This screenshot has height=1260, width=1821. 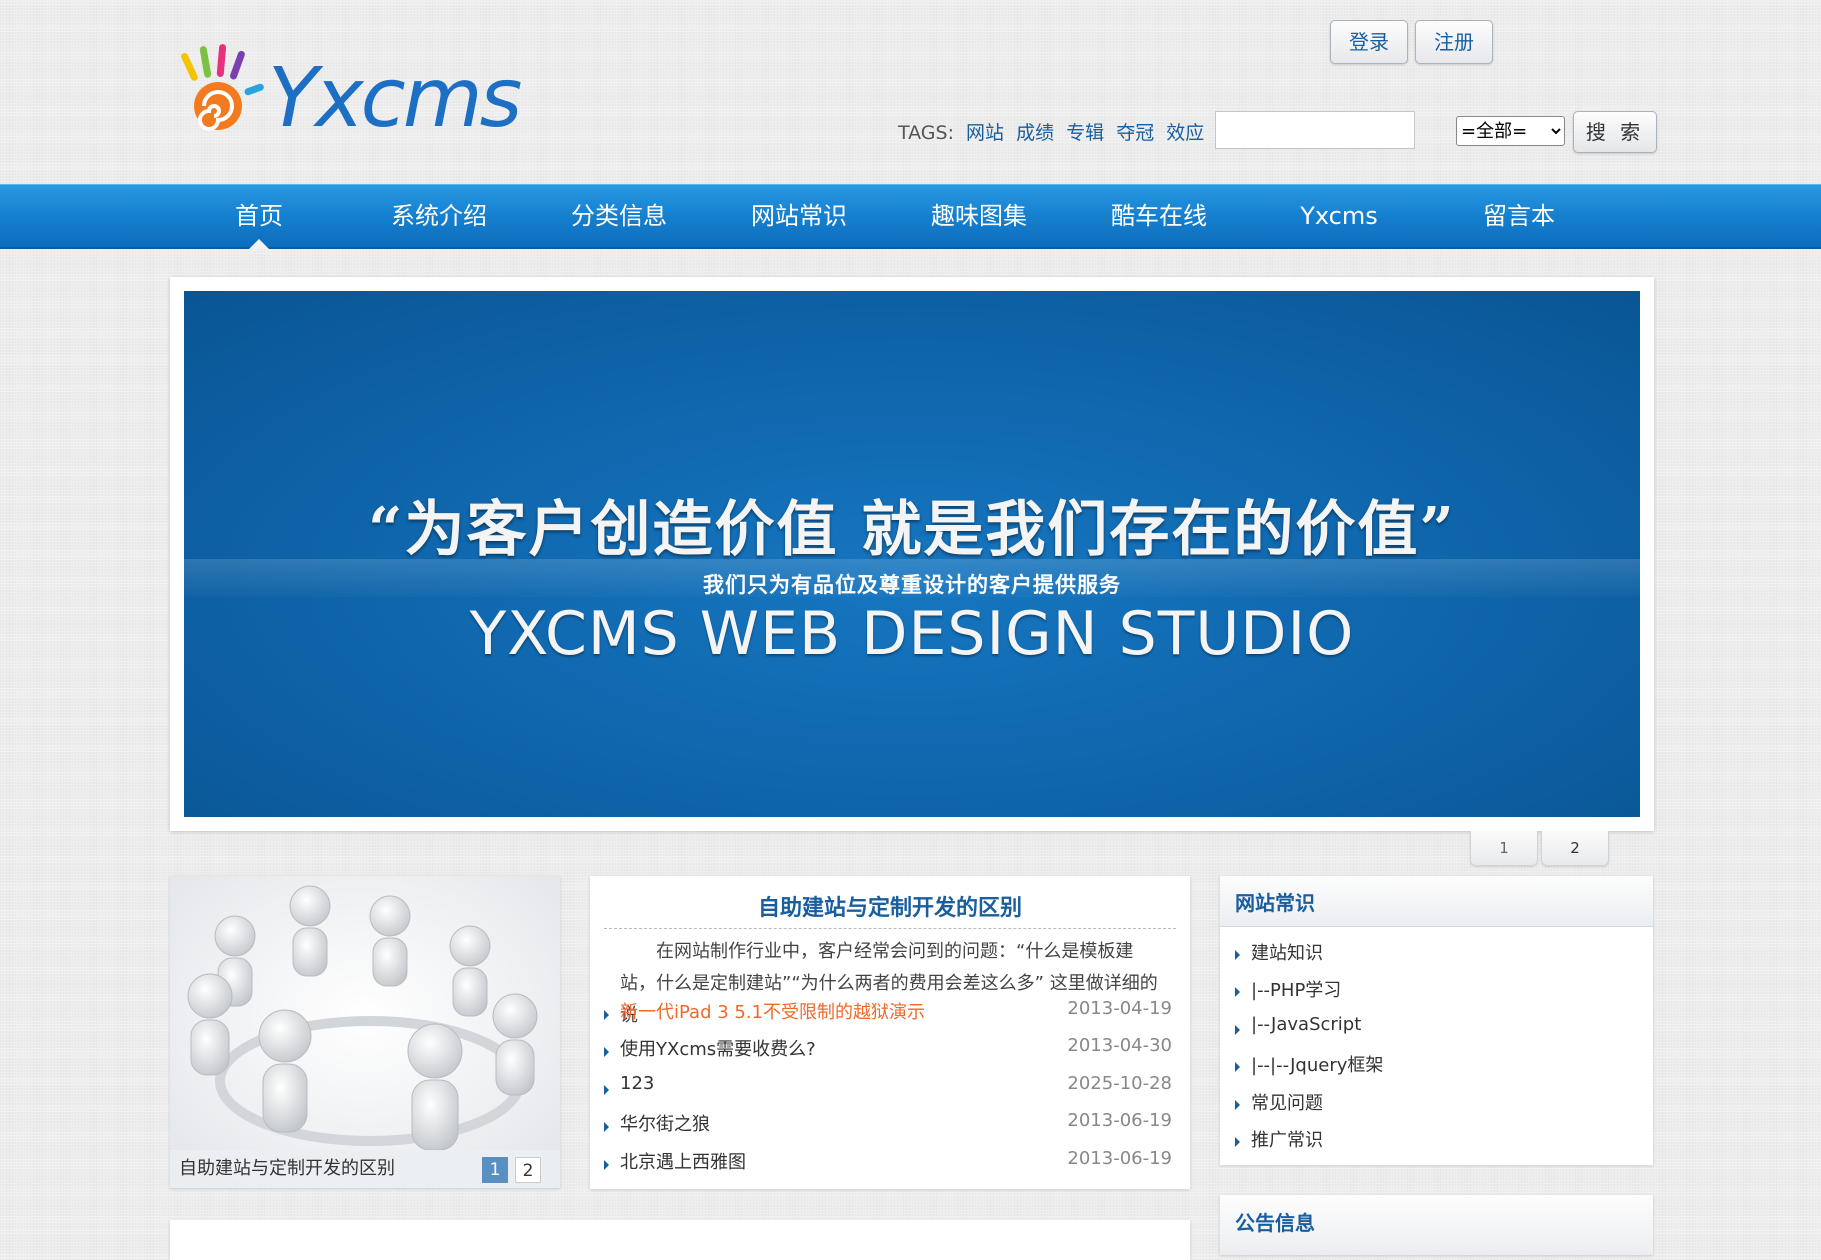 I want to click on news-title: 新一代iPad 3 5.1不受限制的越狱演示, so click(x=772, y=1011).